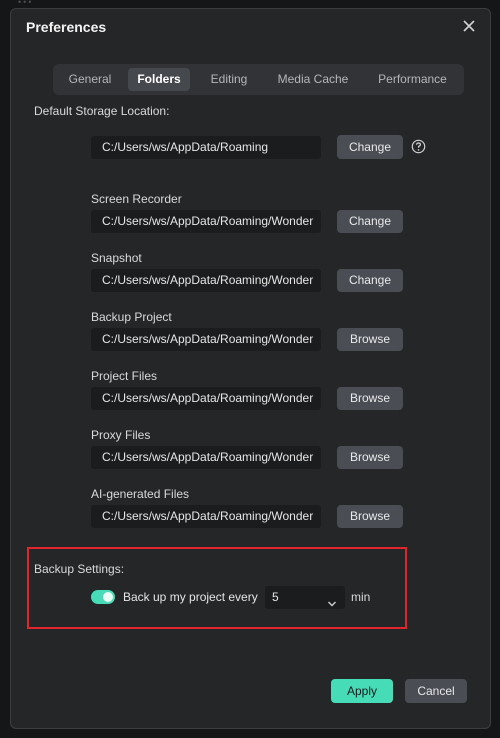 The image size is (500, 738). I want to click on project-files-label: Project Files, so click(124, 376).